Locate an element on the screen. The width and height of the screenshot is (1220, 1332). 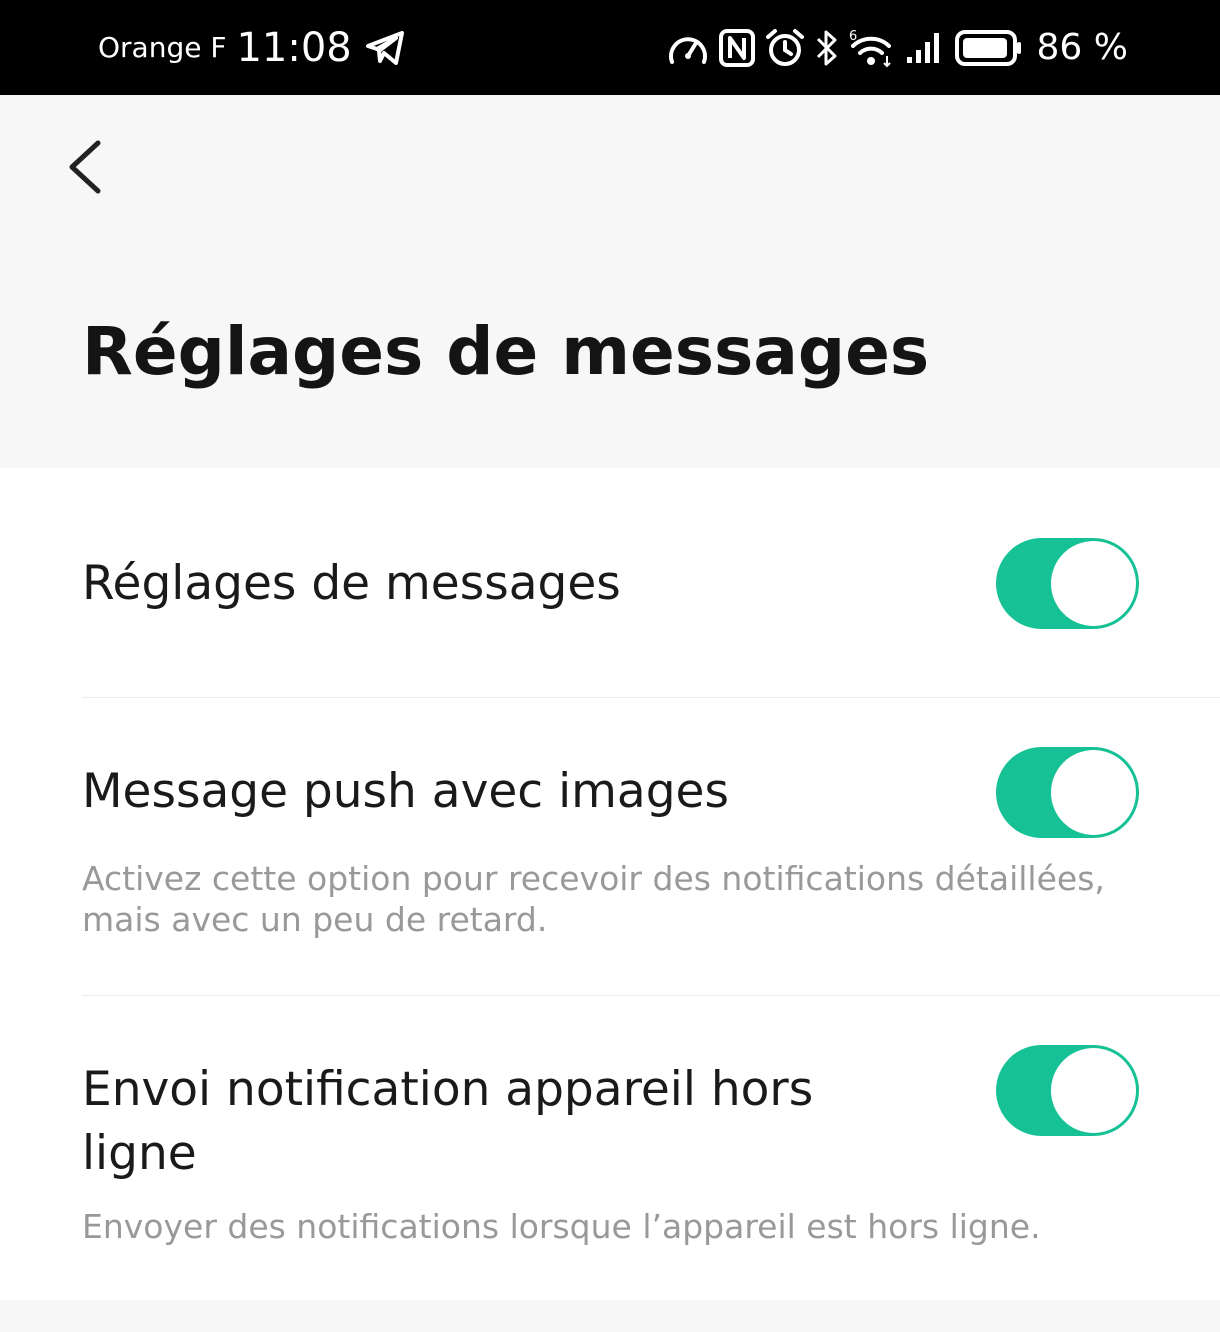
nfc-icon is located at coordinates (736, 47).